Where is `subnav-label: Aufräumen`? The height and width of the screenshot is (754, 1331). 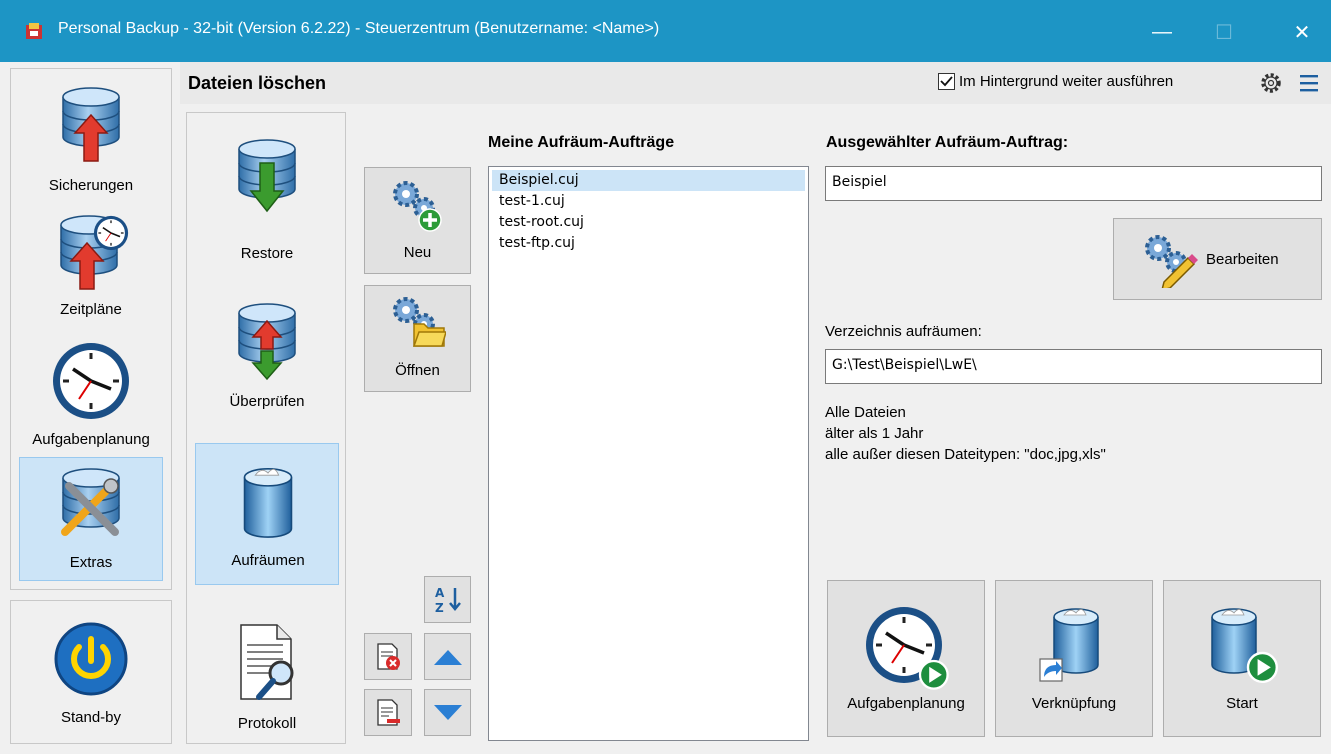 subnav-label: Aufräumen is located at coordinates (268, 560).